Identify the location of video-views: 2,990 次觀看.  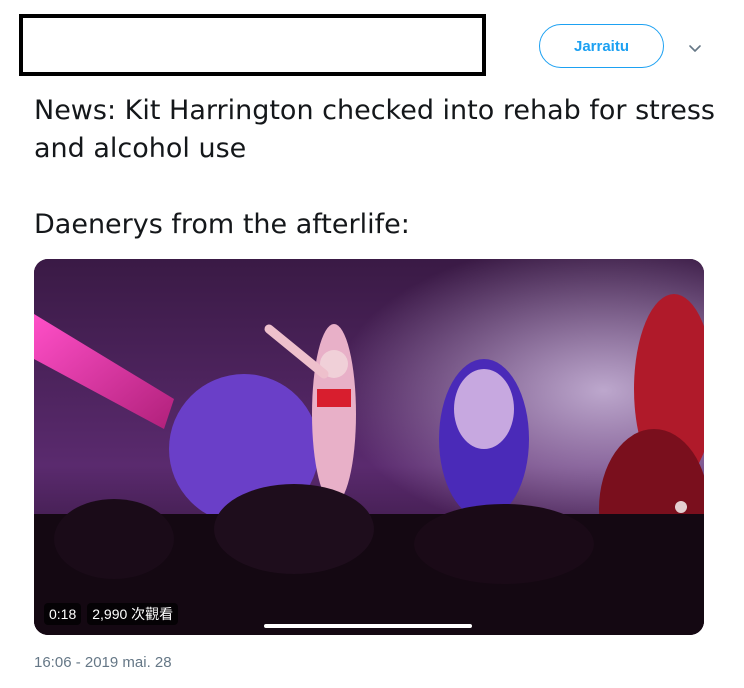
(133, 614).